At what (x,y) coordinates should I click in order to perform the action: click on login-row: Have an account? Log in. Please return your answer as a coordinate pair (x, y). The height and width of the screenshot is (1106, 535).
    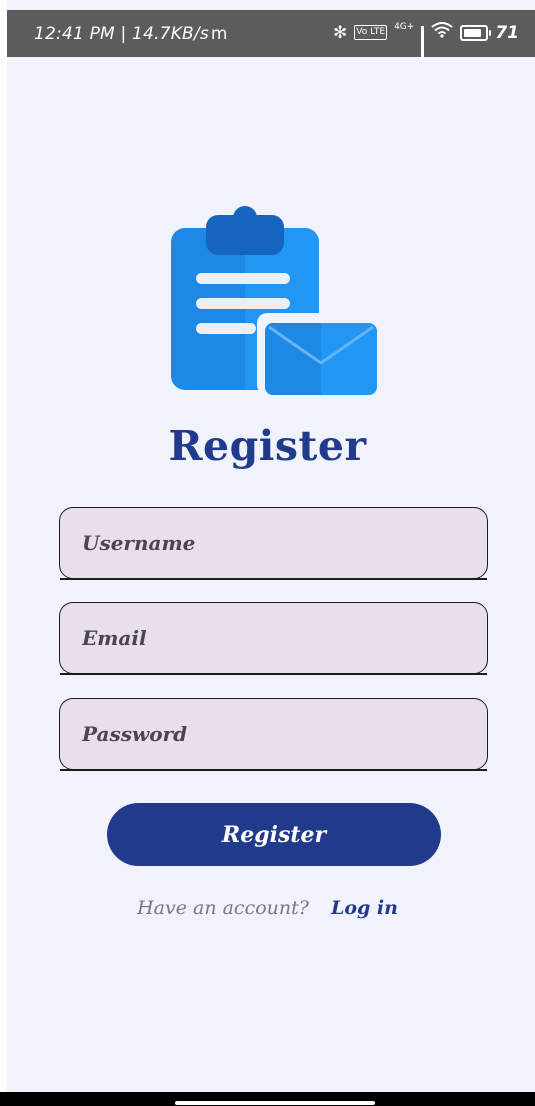
    Looking at the image, I should click on (267, 908).